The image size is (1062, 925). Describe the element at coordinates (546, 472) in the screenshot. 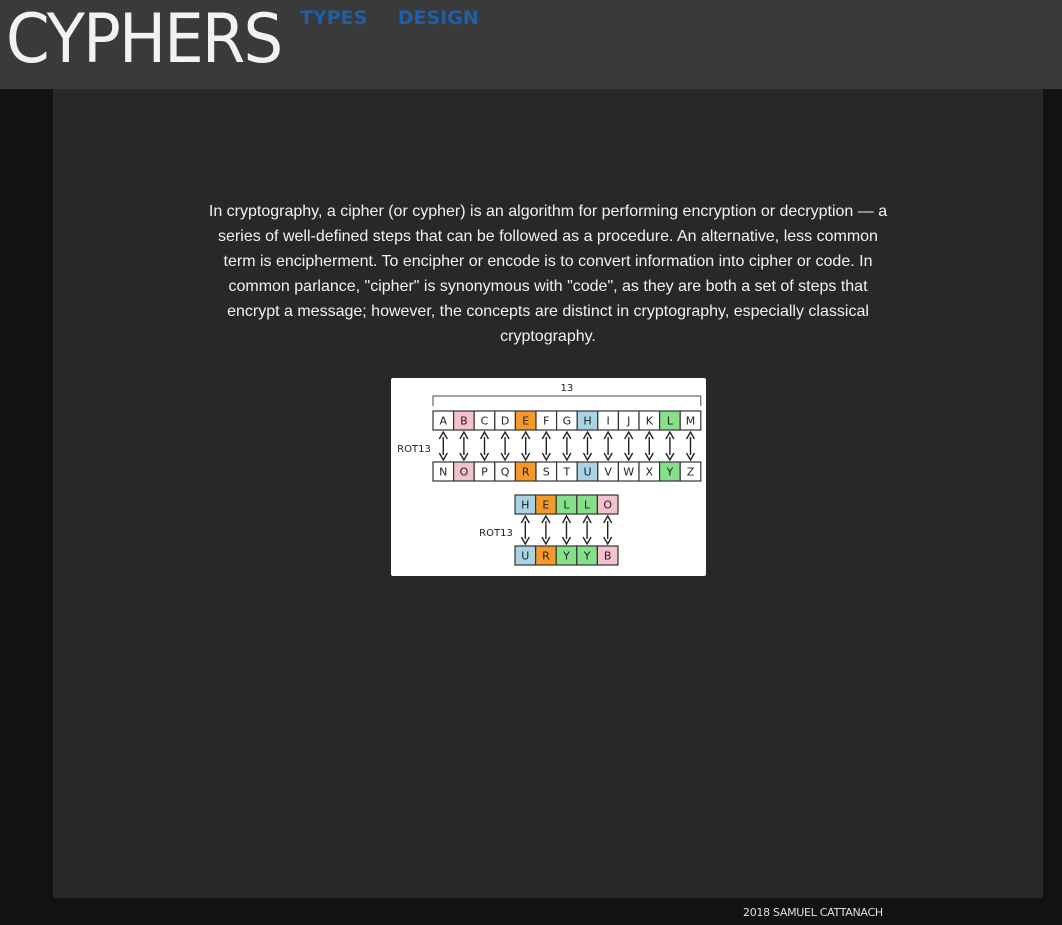

I see `bottom-row-cell-S-letter: S` at that location.